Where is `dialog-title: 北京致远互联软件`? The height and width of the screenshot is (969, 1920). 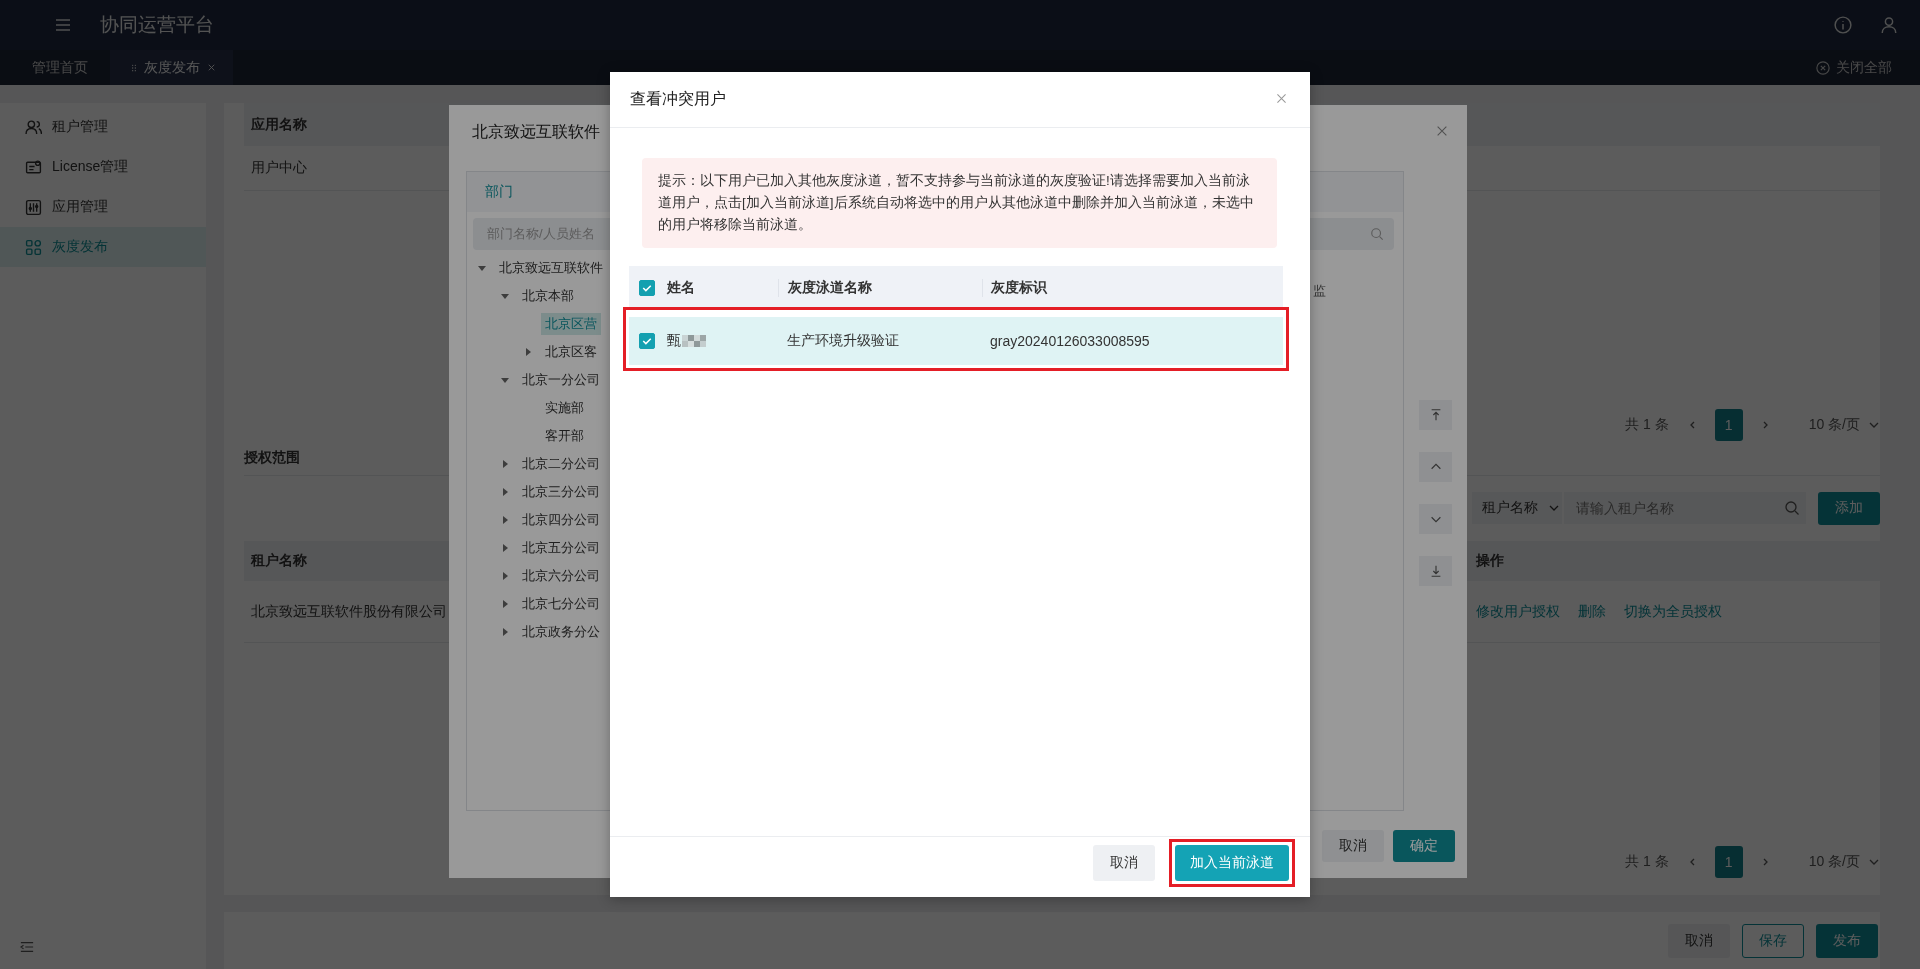 dialog-title: 北京致远互联软件 is located at coordinates (536, 132).